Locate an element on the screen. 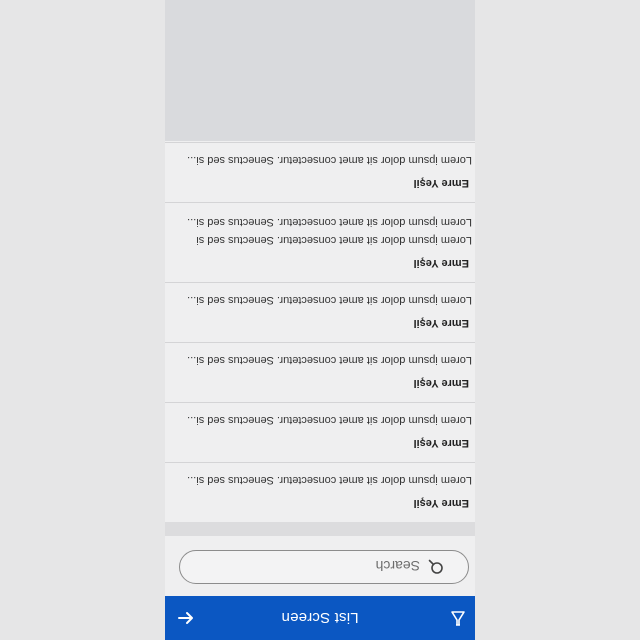 The width and height of the screenshot is (640, 640). arrow-left-icon is located at coordinates (185, 618).